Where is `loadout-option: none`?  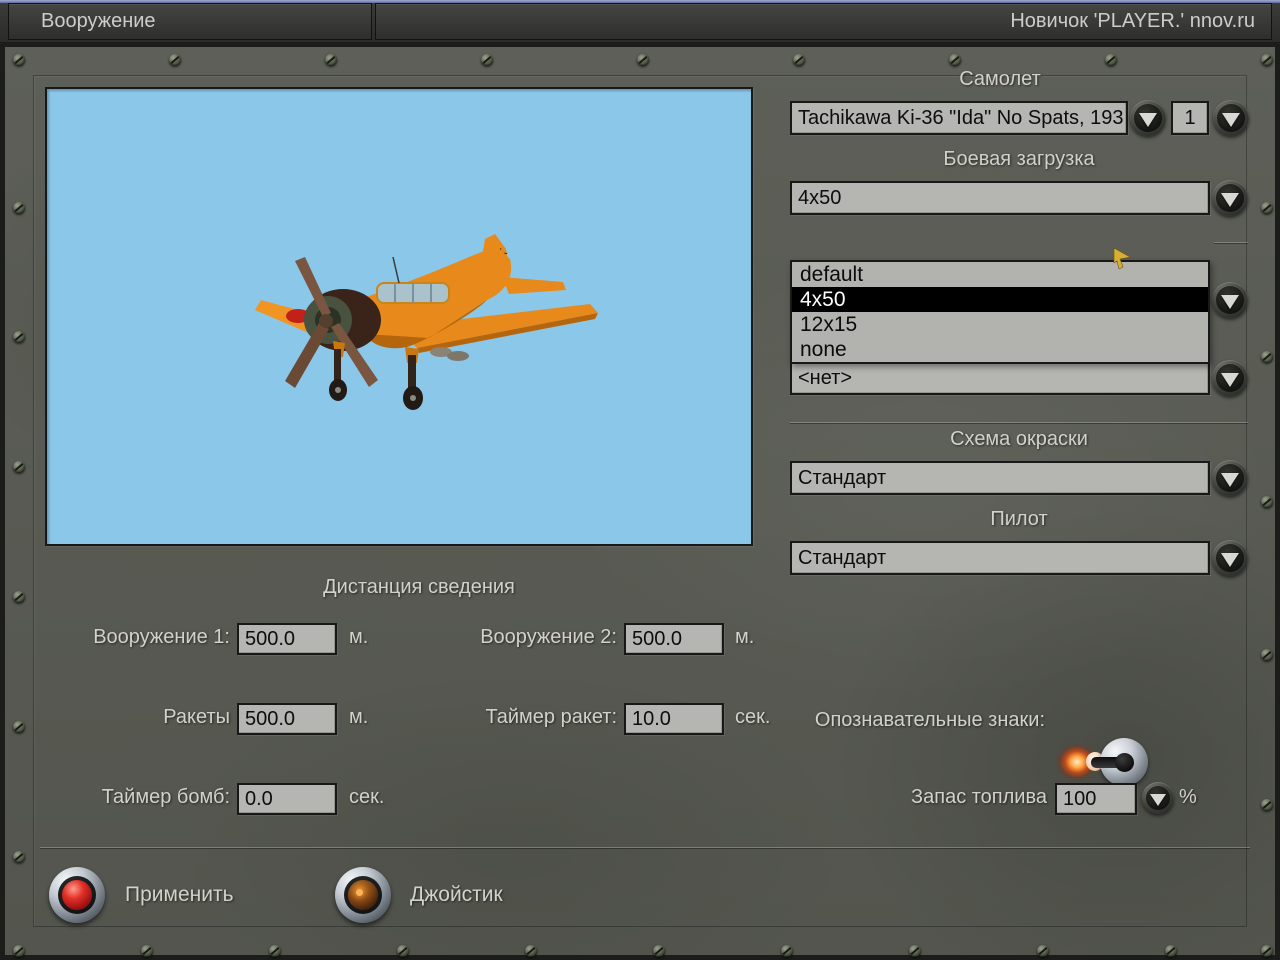 loadout-option: none is located at coordinates (1000, 349).